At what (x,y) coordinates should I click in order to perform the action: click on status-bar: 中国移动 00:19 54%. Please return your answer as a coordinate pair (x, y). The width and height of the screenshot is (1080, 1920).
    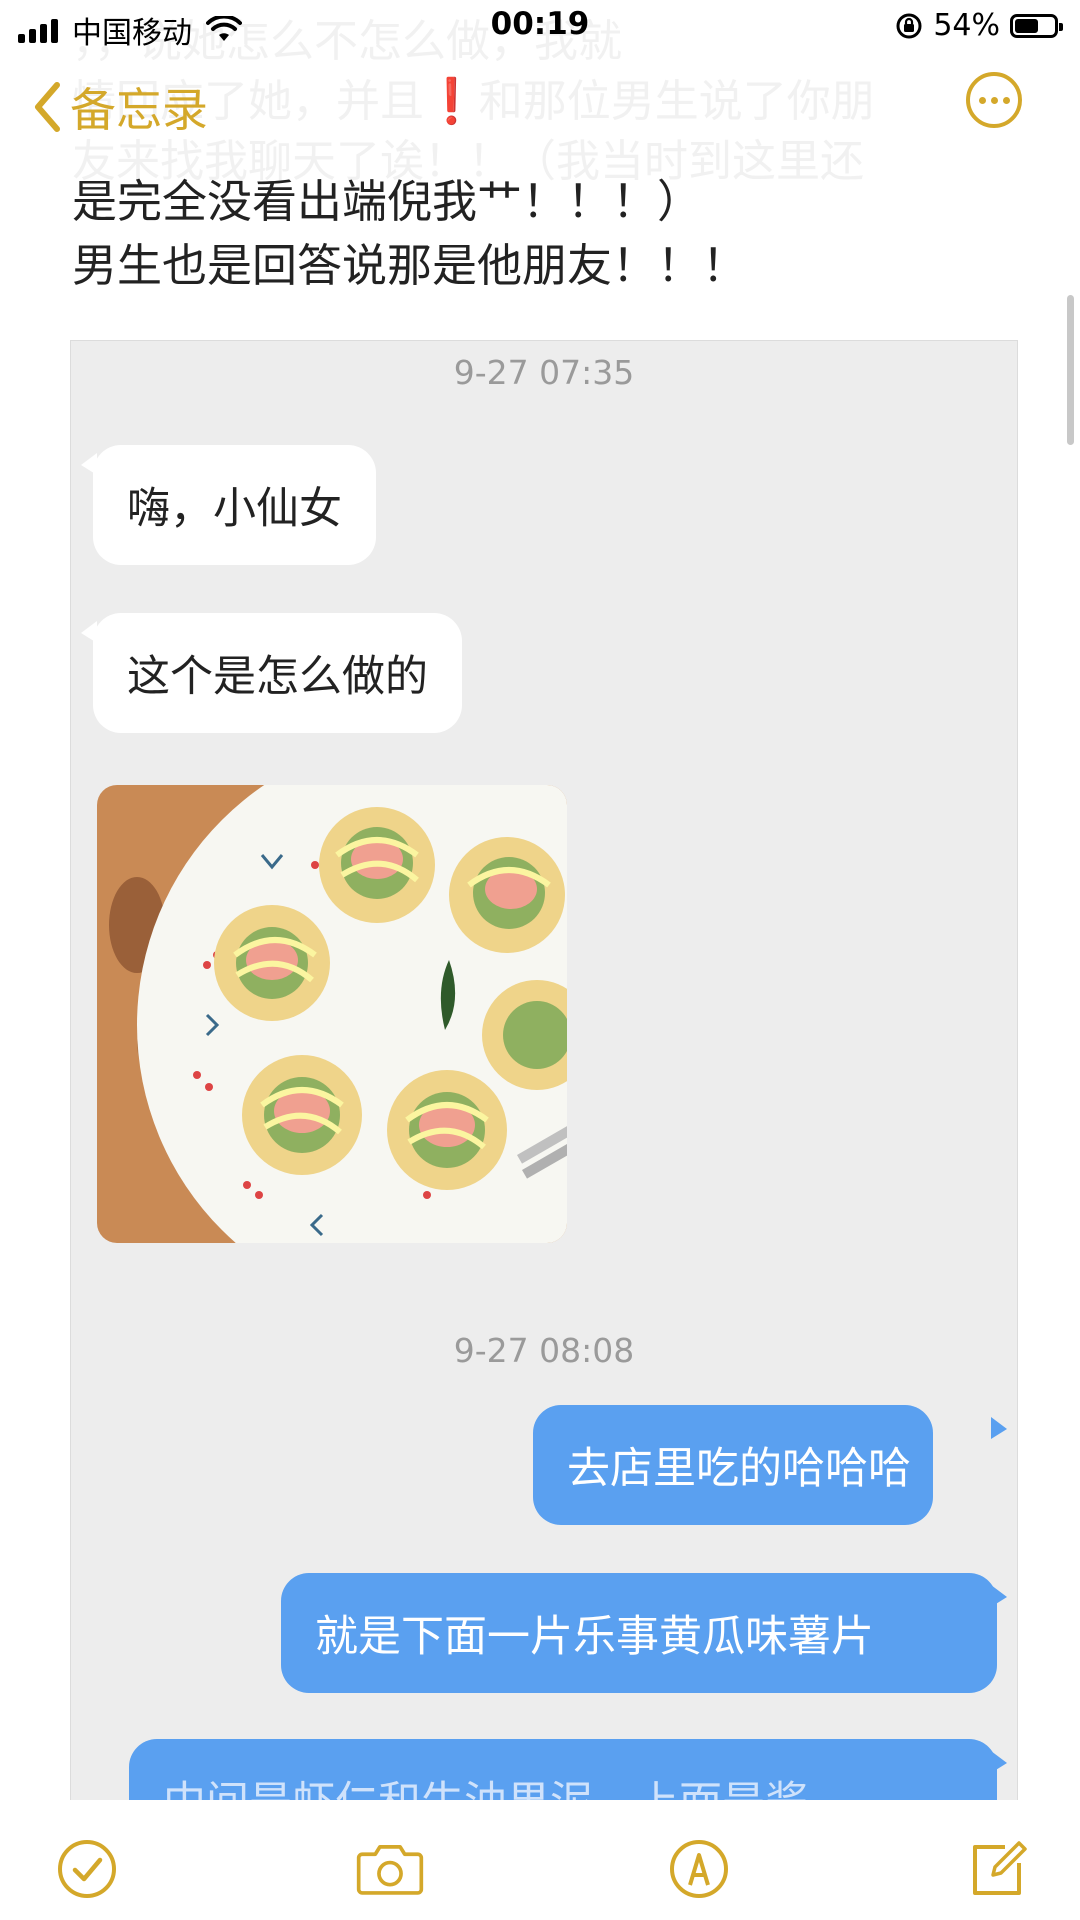
    Looking at the image, I should click on (540, 26).